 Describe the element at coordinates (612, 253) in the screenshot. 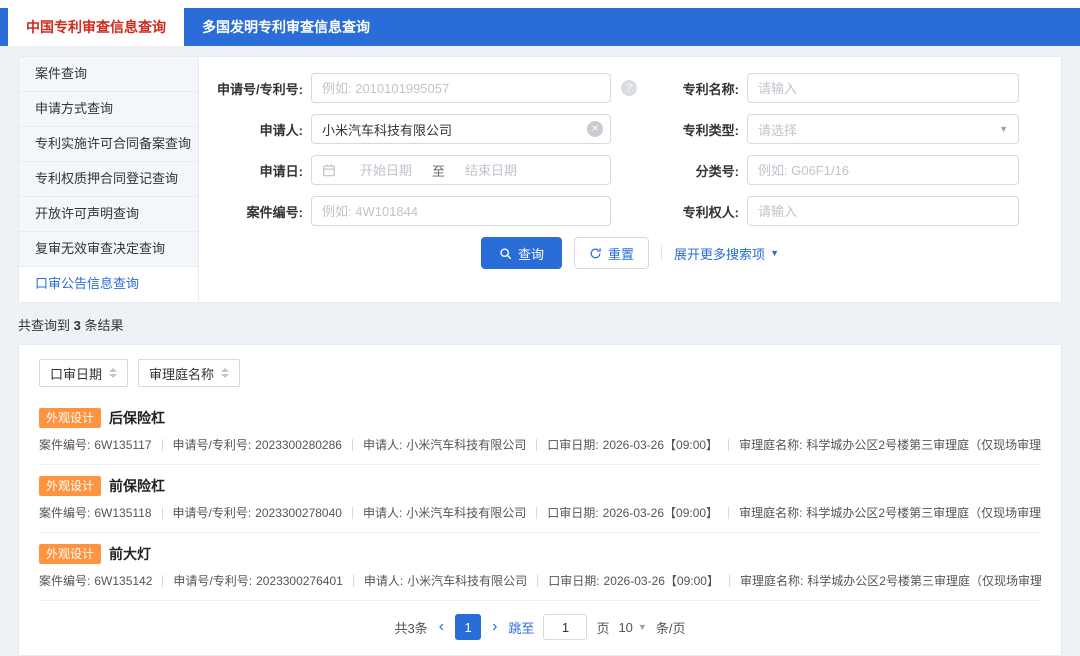

I see `reset-button: 重置` at that location.